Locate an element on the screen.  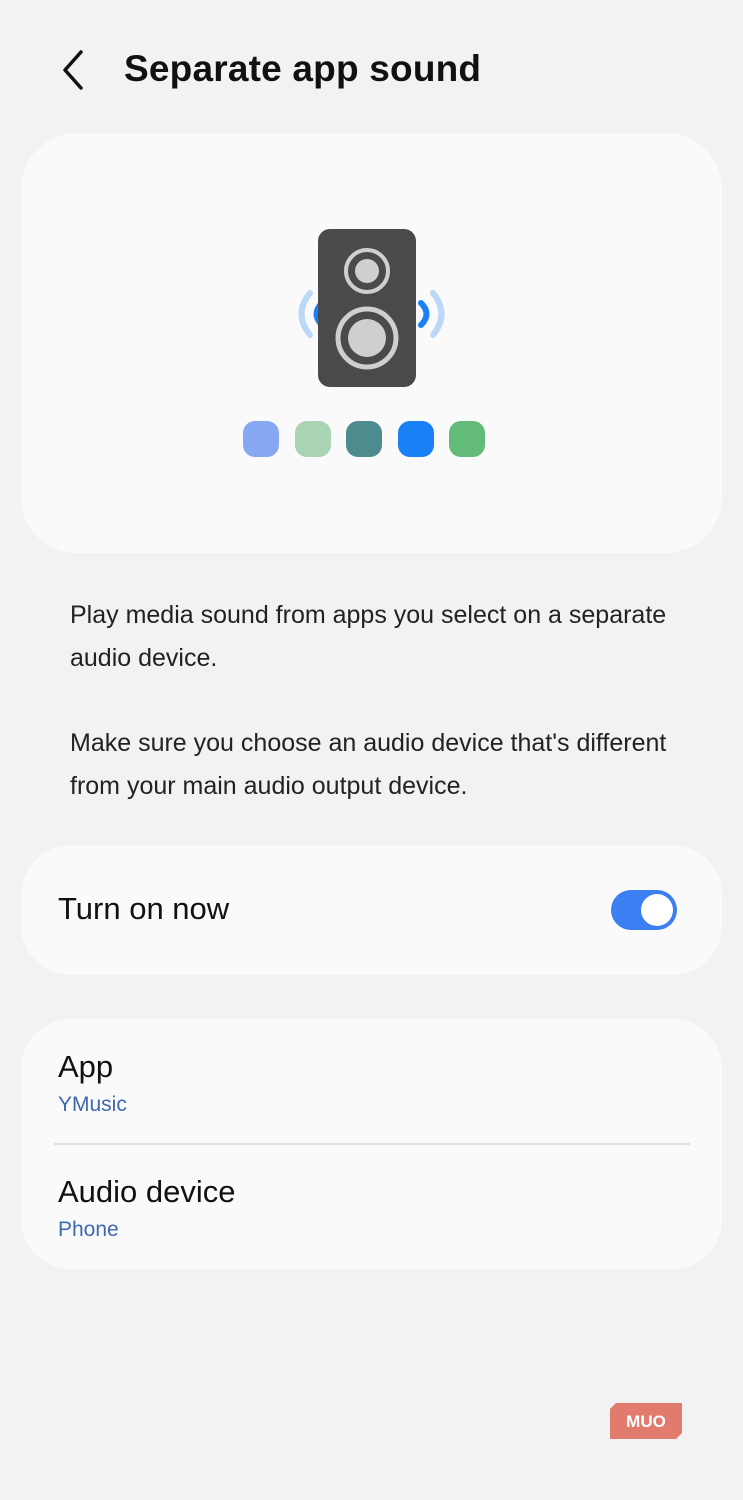
turn-on-toggle is located at coordinates (644, 910).